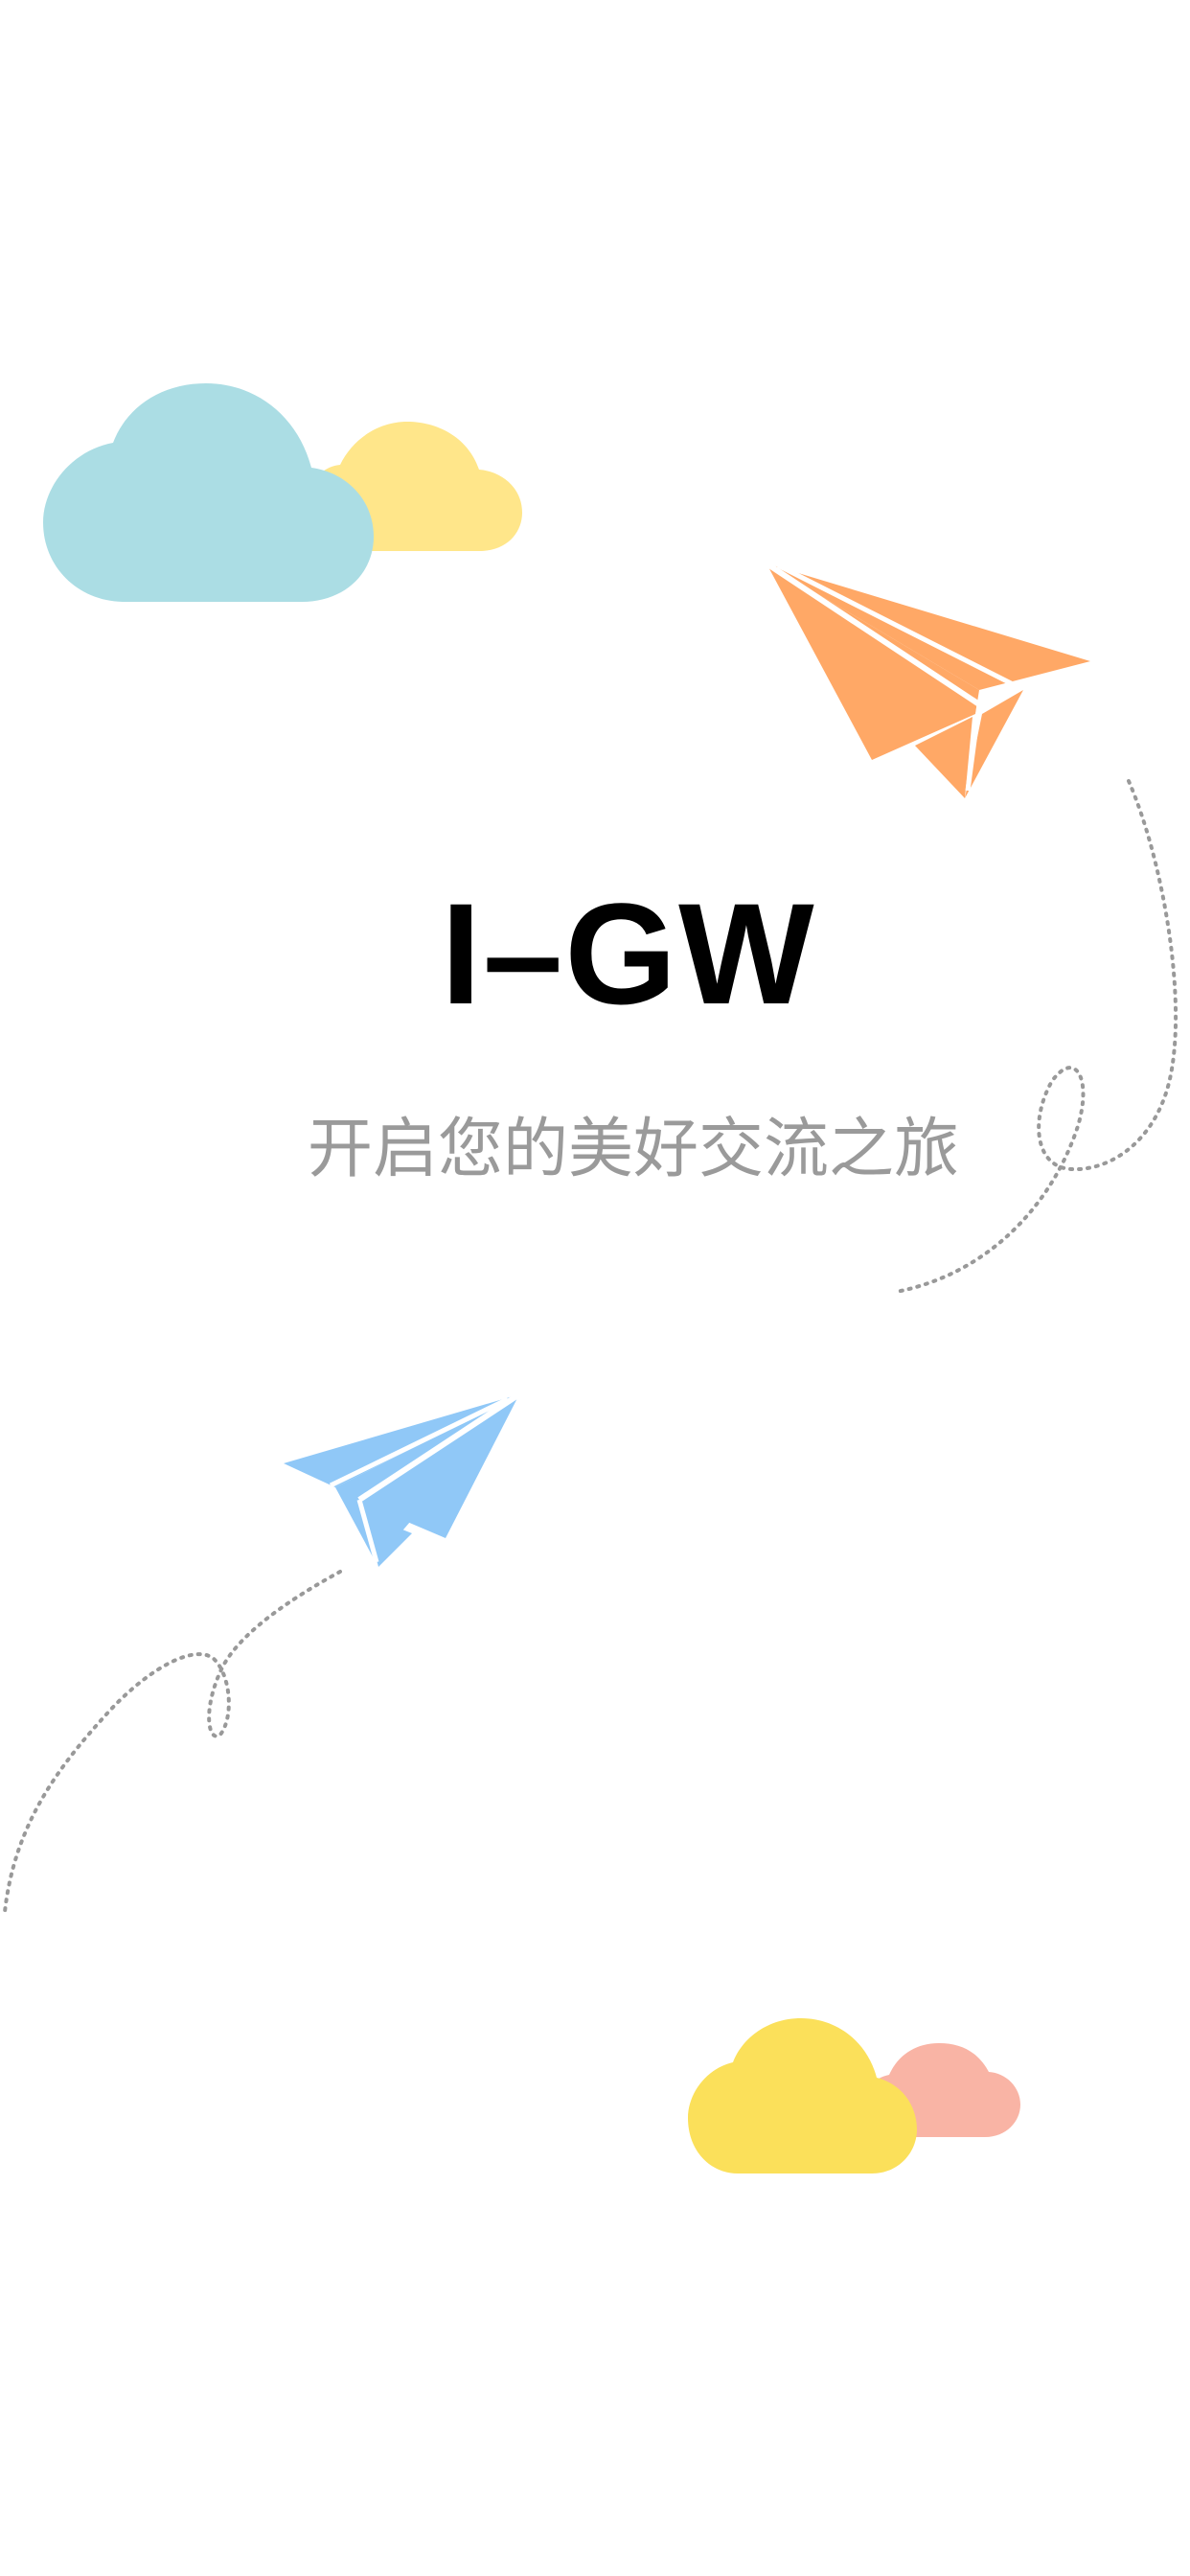 The image size is (1190, 2576). I want to click on blue-paper-plane-icon, so click(403, 1479).